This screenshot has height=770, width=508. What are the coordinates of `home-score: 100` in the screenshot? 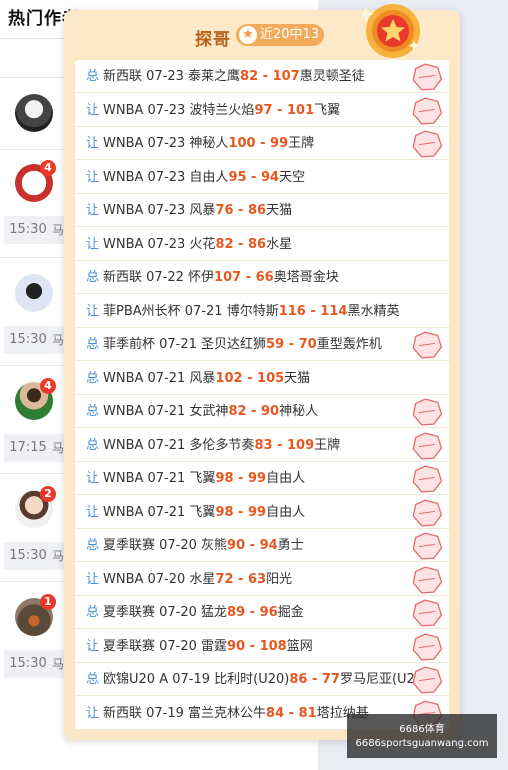 It's located at (242, 143).